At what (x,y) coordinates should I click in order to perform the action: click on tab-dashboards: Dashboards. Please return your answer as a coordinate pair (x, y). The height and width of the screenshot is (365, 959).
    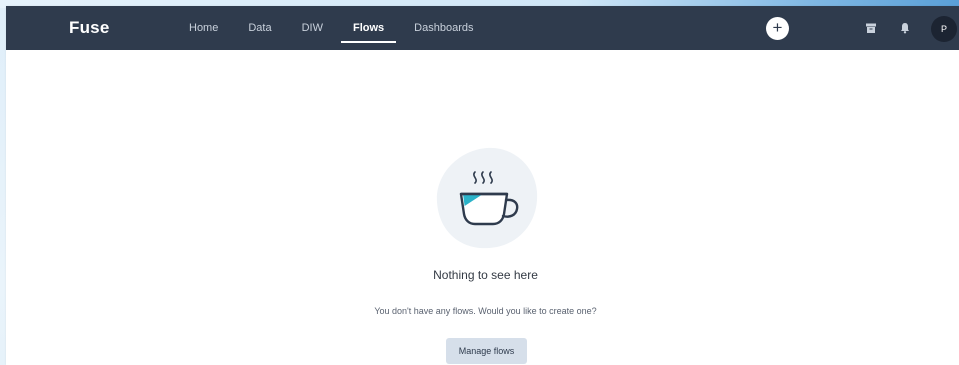
    Looking at the image, I should click on (443, 28).